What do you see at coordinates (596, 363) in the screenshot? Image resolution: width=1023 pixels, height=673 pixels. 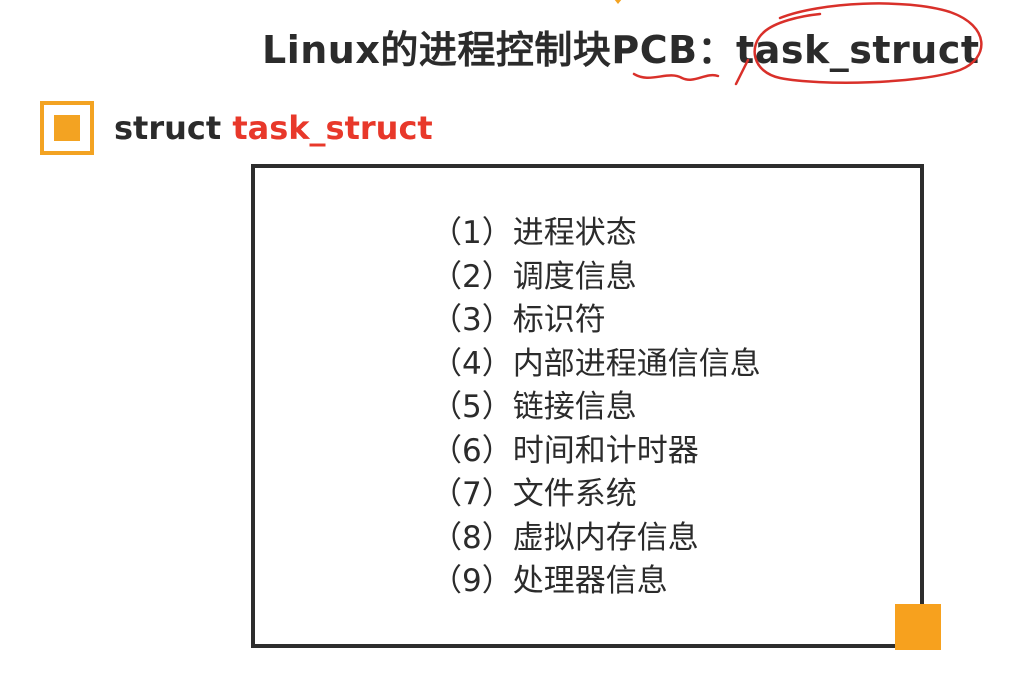 I see `list-item: （4）内部进程通信信息` at bounding box center [596, 363].